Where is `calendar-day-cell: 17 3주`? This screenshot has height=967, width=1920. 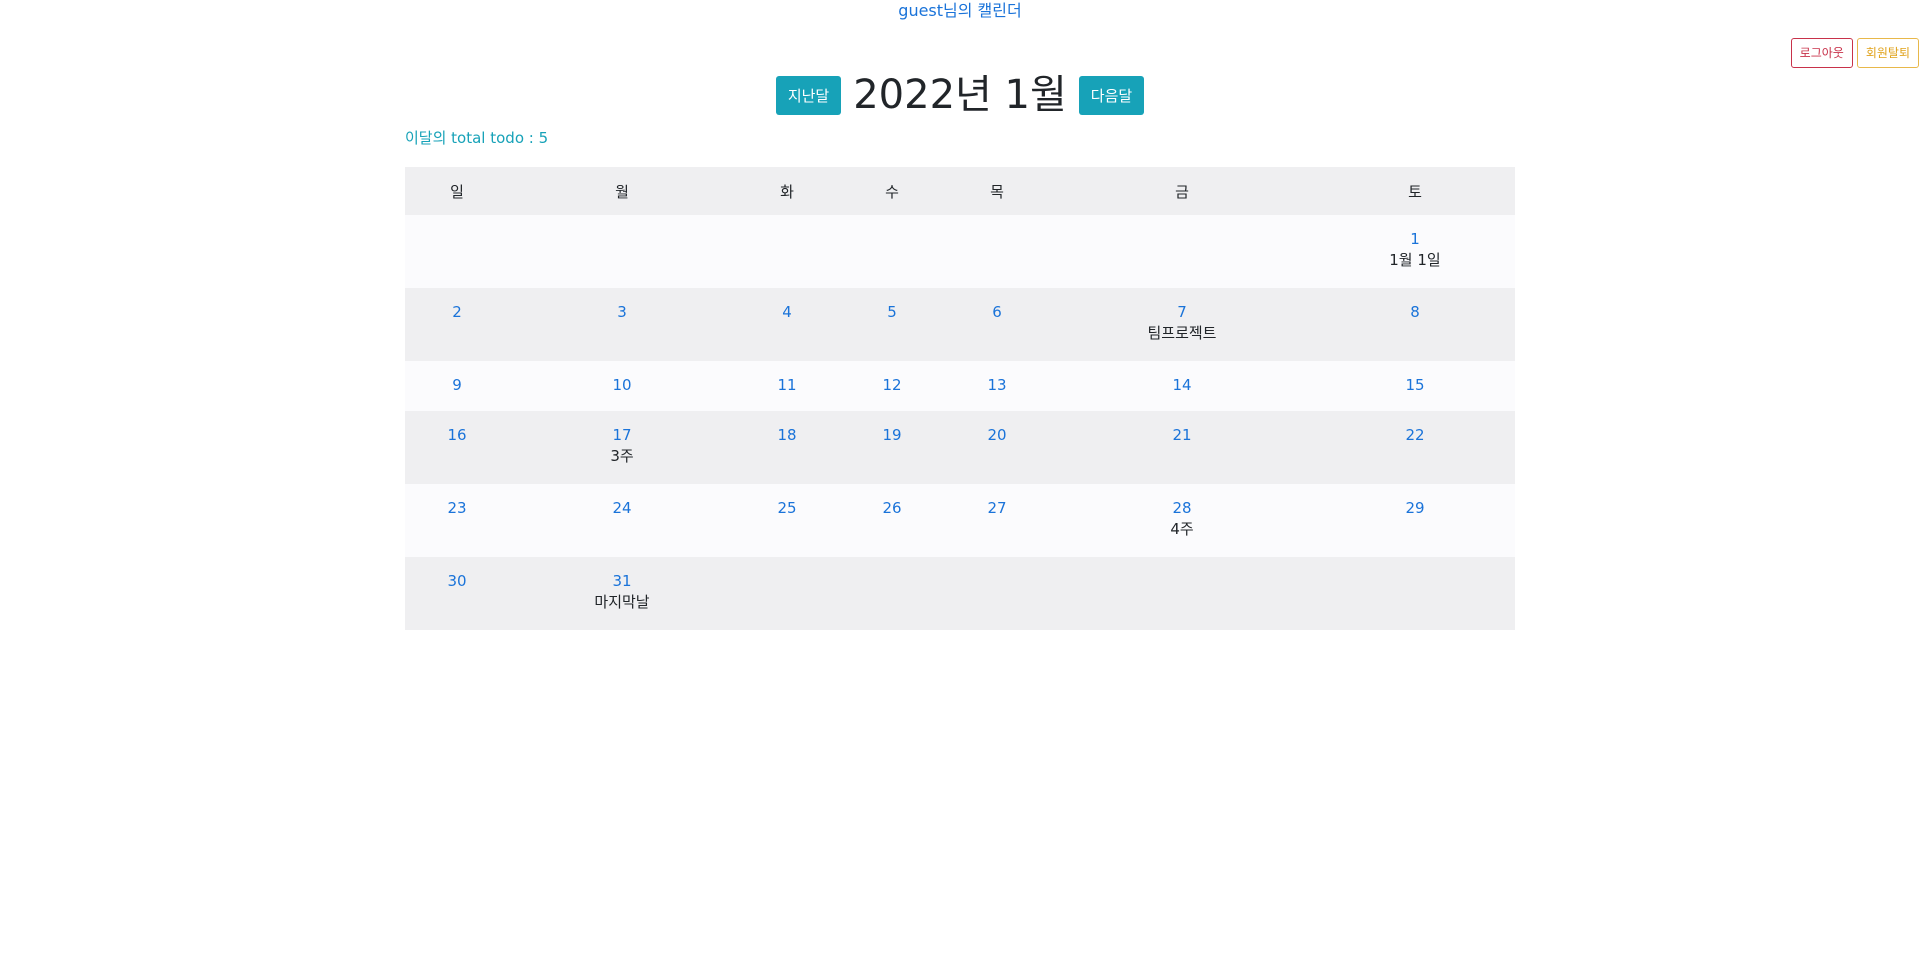
calendar-day-cell: 17 3주 is located at coordinates (622, 447).